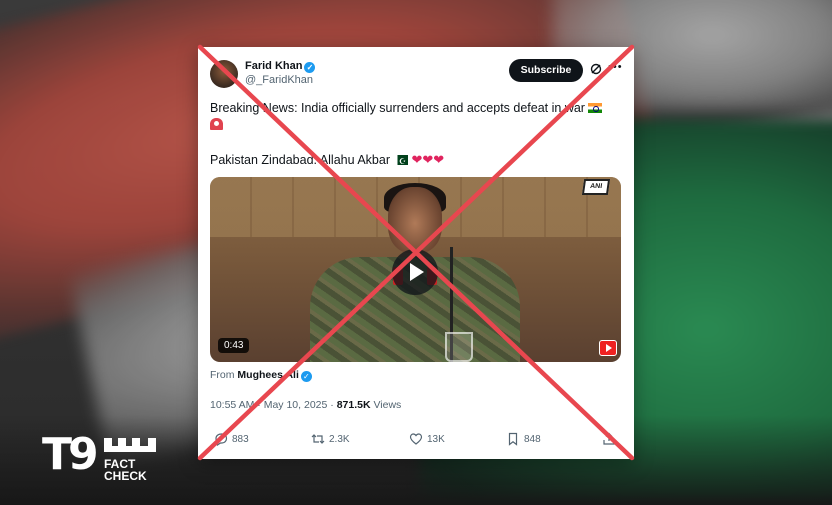 The width and height of the screenshot is (832, 505). I want to click on reply-button: 883, so click(231, 439).